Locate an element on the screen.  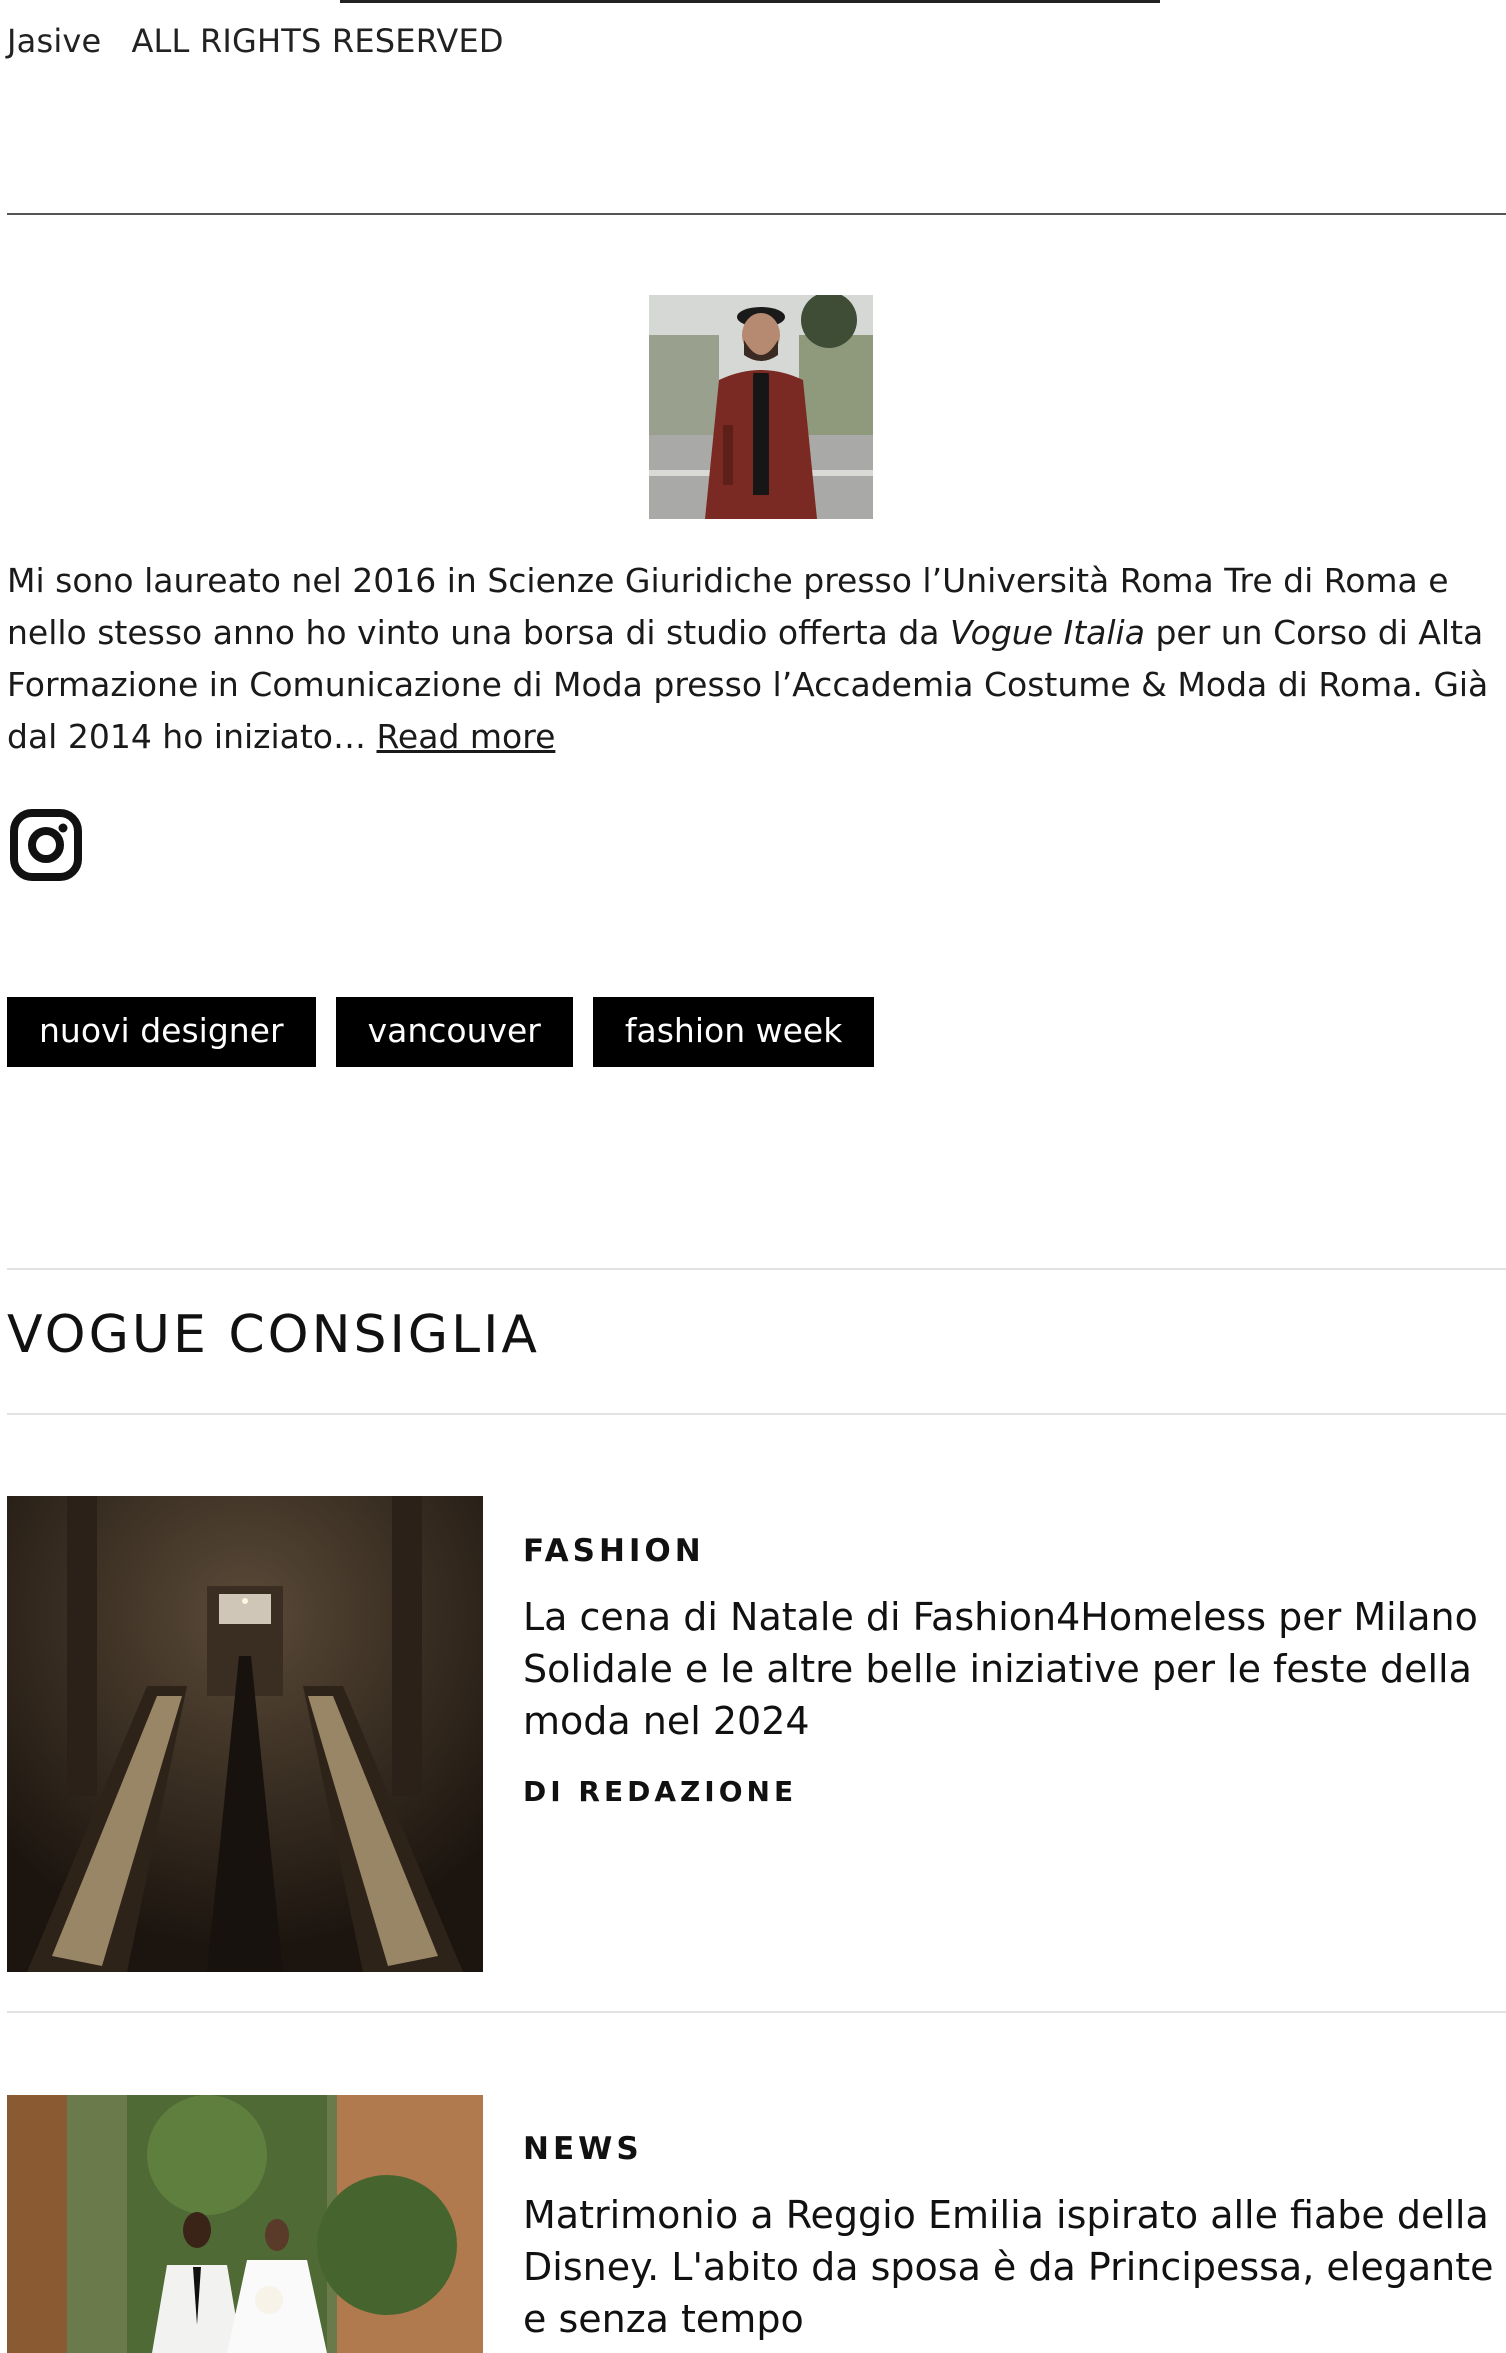
section-title: VOGUE CONSIGLIA is located at coordinates (273, 1335).